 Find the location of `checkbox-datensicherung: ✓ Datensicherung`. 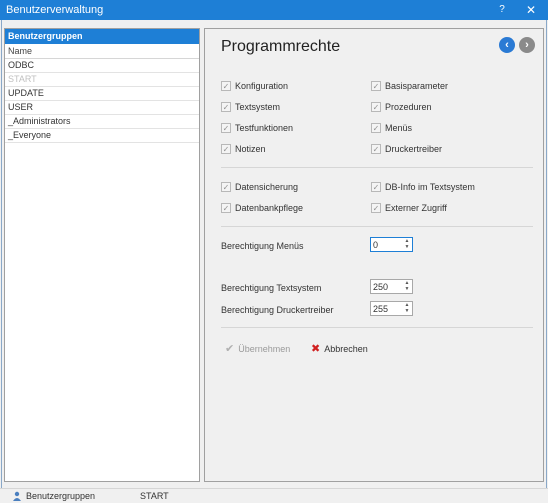

checkbox-datensicherung: ✓ Datensicherung is located at coordinates (259, 187).